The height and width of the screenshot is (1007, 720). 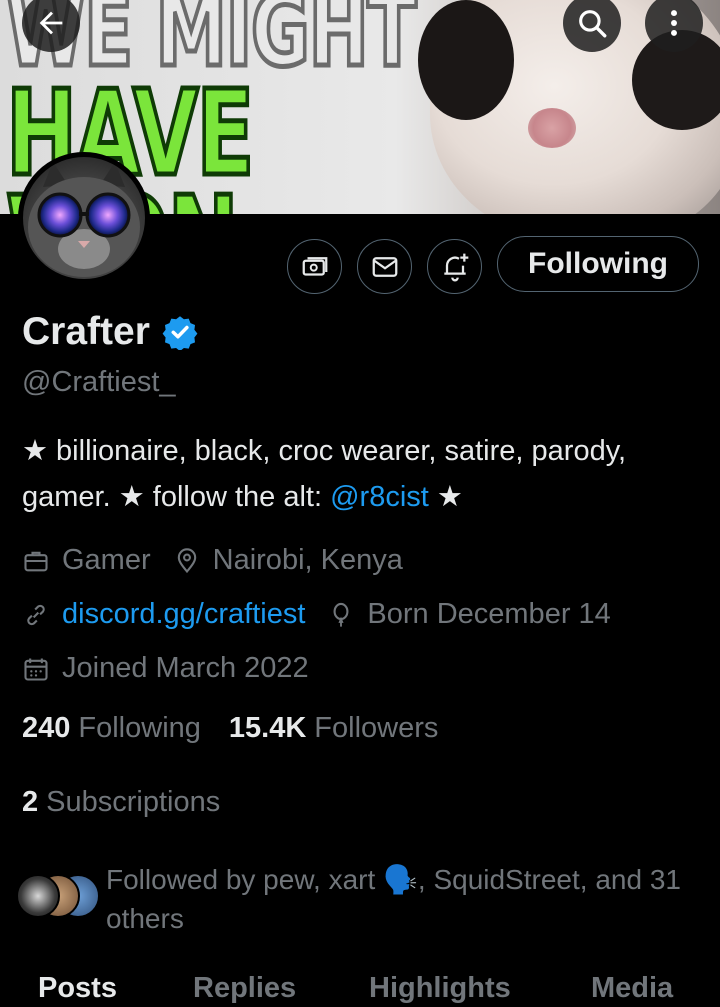 I want to click on search-icon, so click(x=593, y=24).